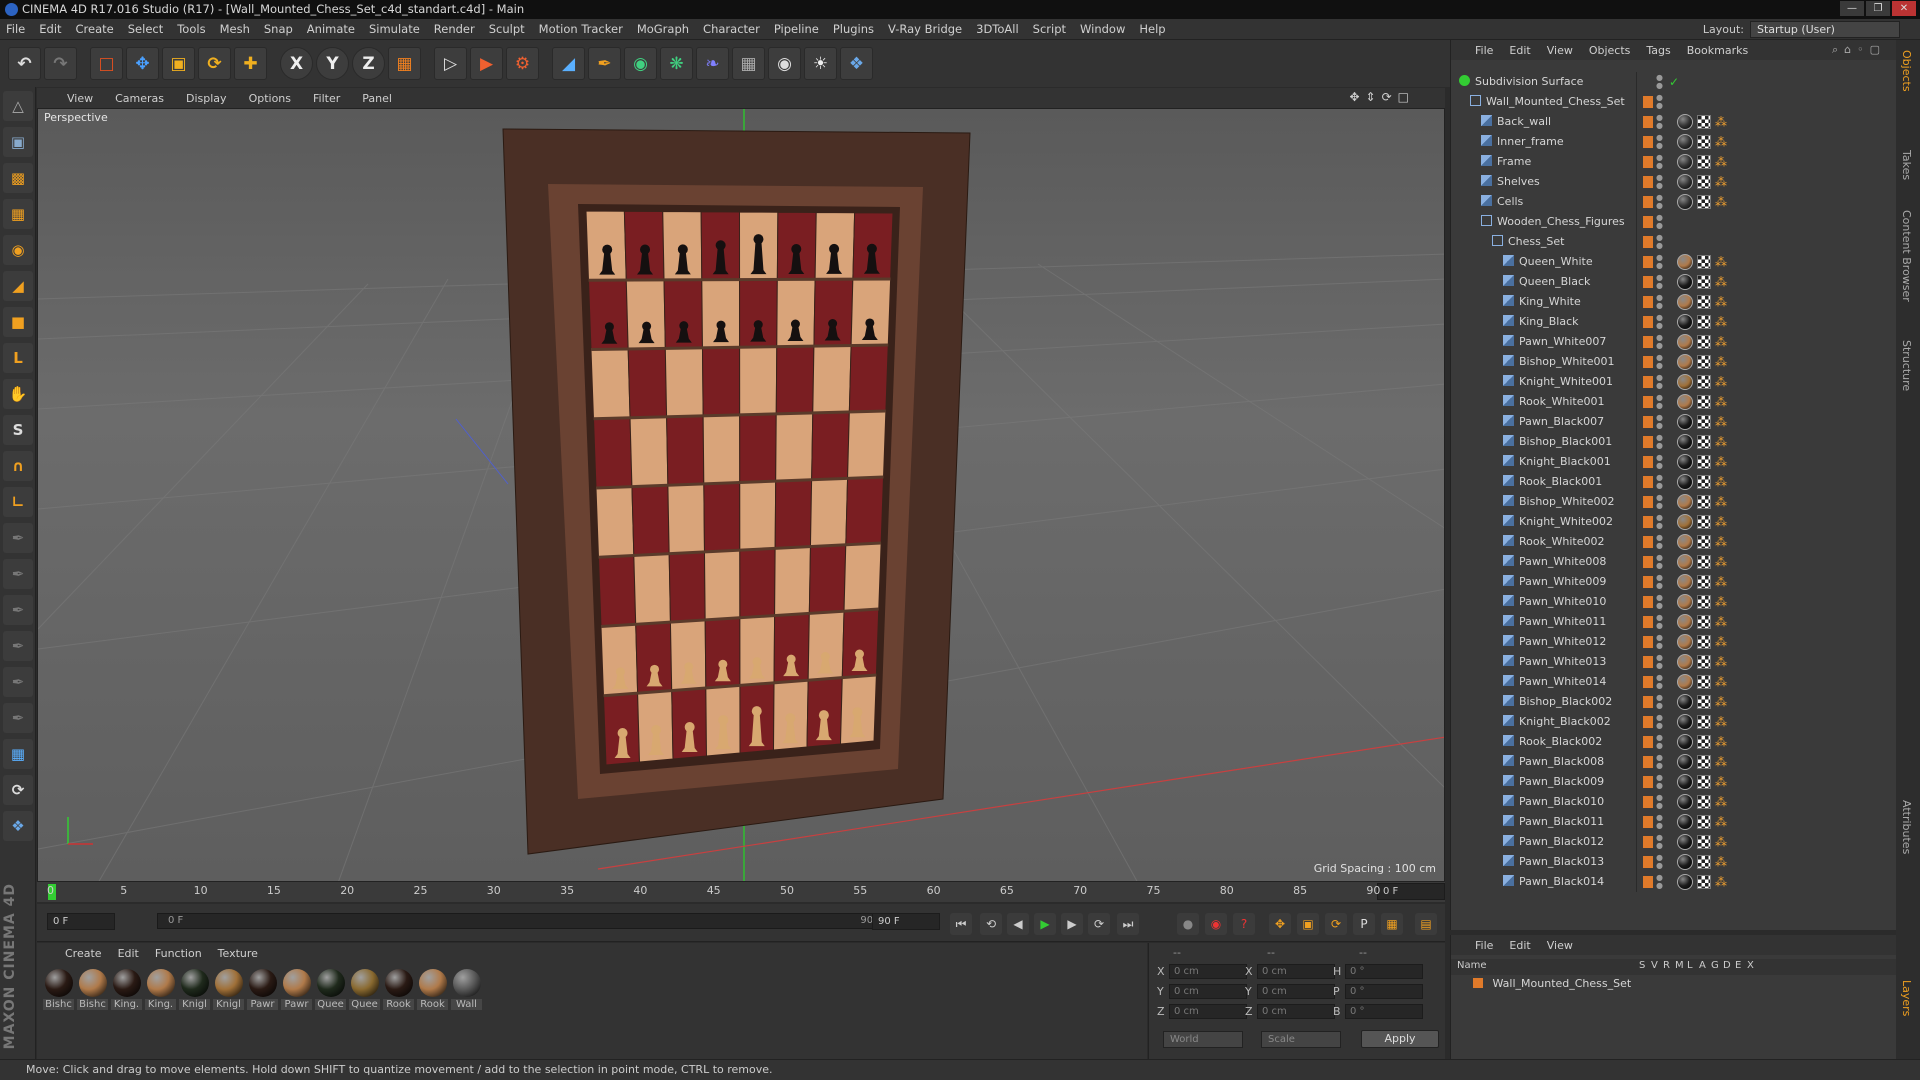 The height and width of the screenshot is (1080, 1920). Describe the element at coordinates (18, 718) in the screenshot. I see `sculpt-mask-icon: ✒` at that location.